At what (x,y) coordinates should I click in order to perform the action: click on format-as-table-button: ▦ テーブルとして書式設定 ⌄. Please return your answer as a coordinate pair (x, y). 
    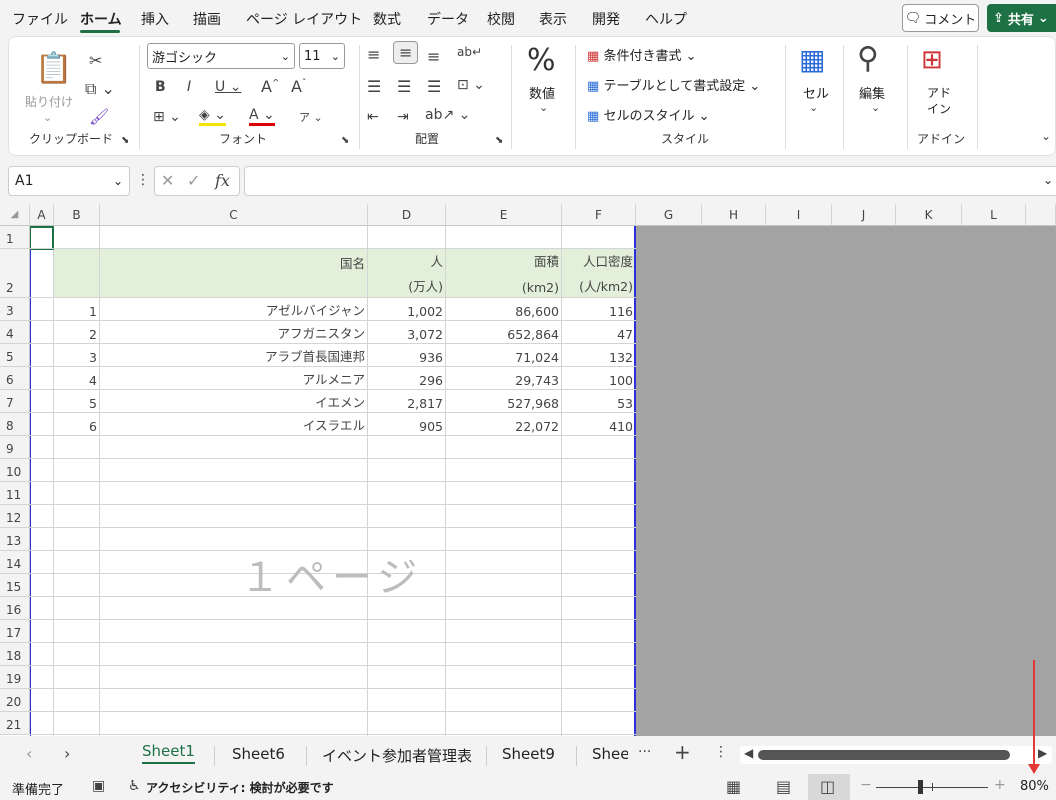
    Looking at the image, I should click on (673, 84).